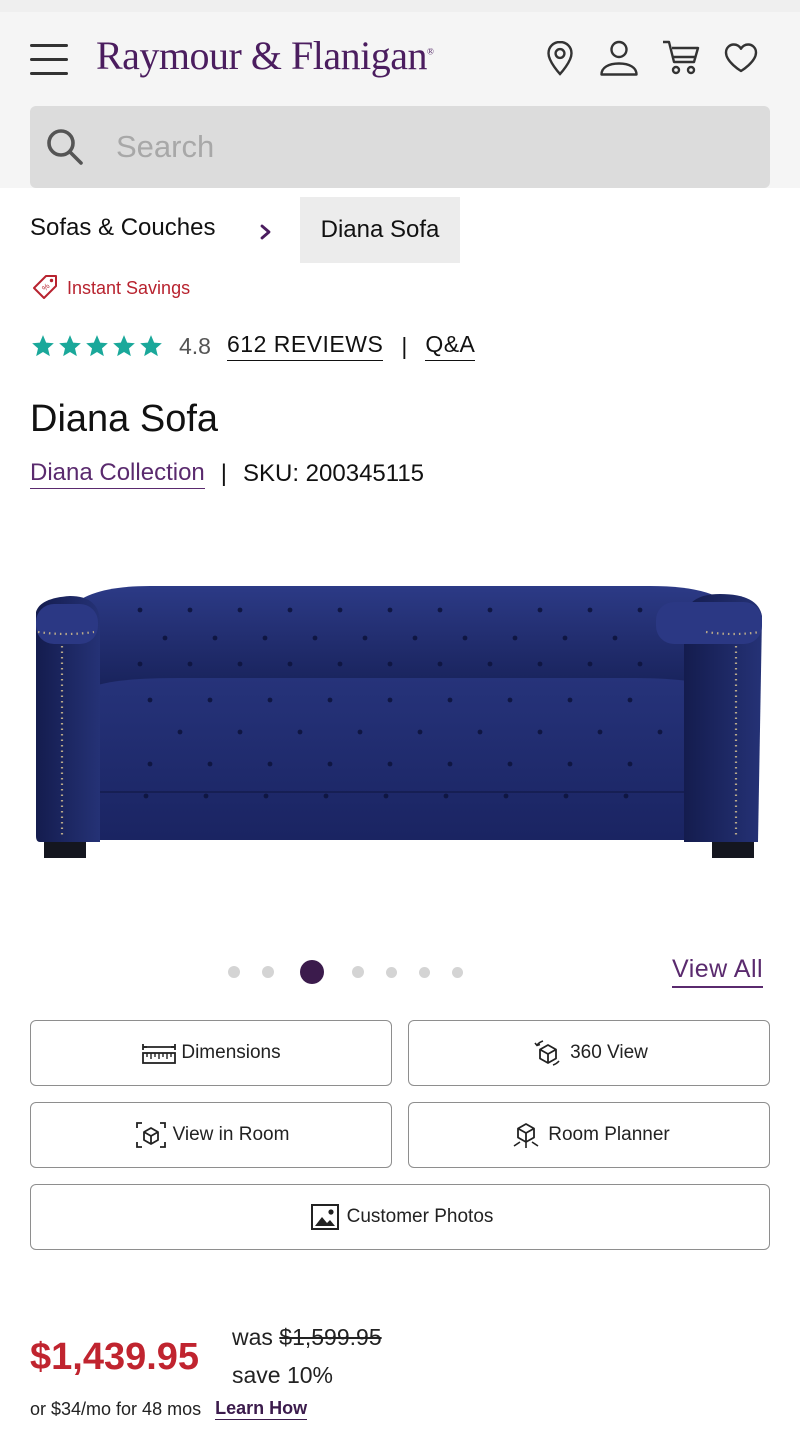 This screenshot has height=1440, width=800. I want to click on site-header: Raymour & Flanigan®, so click(400, 100).